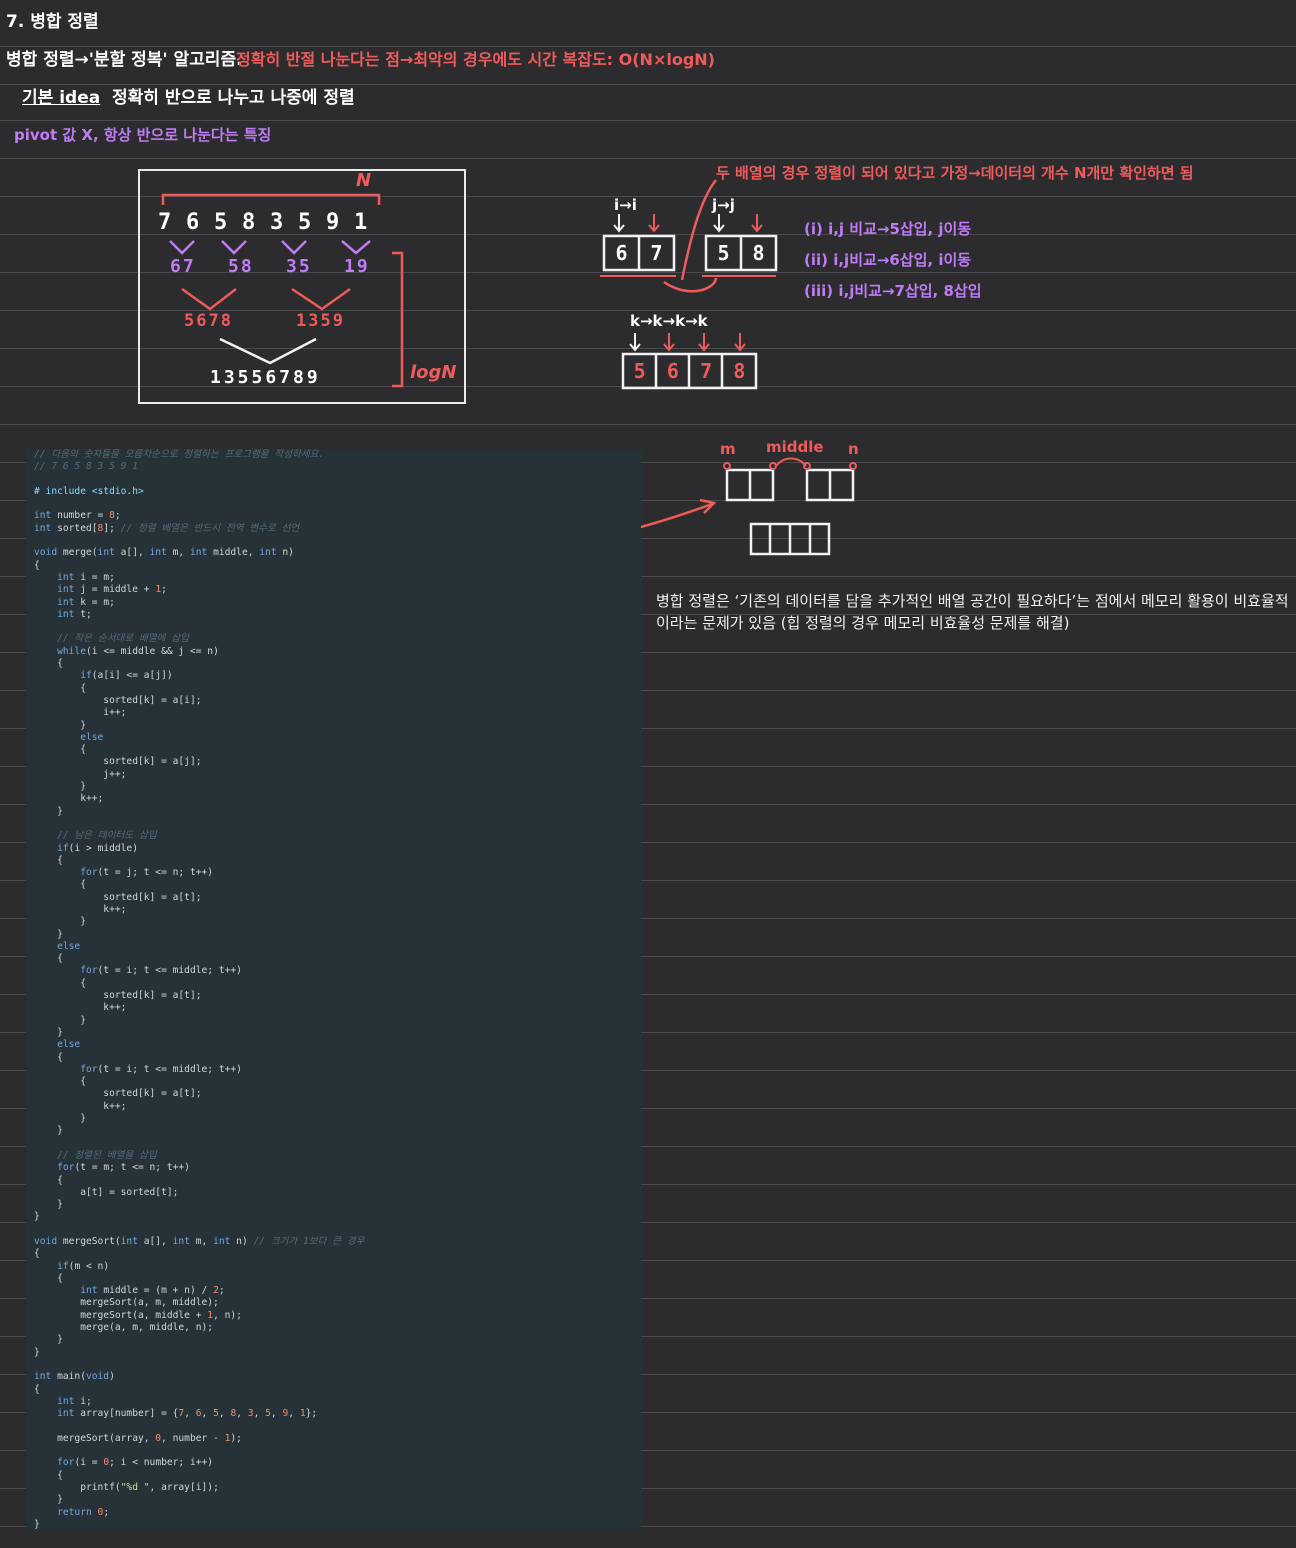  I want to click on tree-row-4: 13556789, so click(265, 377).